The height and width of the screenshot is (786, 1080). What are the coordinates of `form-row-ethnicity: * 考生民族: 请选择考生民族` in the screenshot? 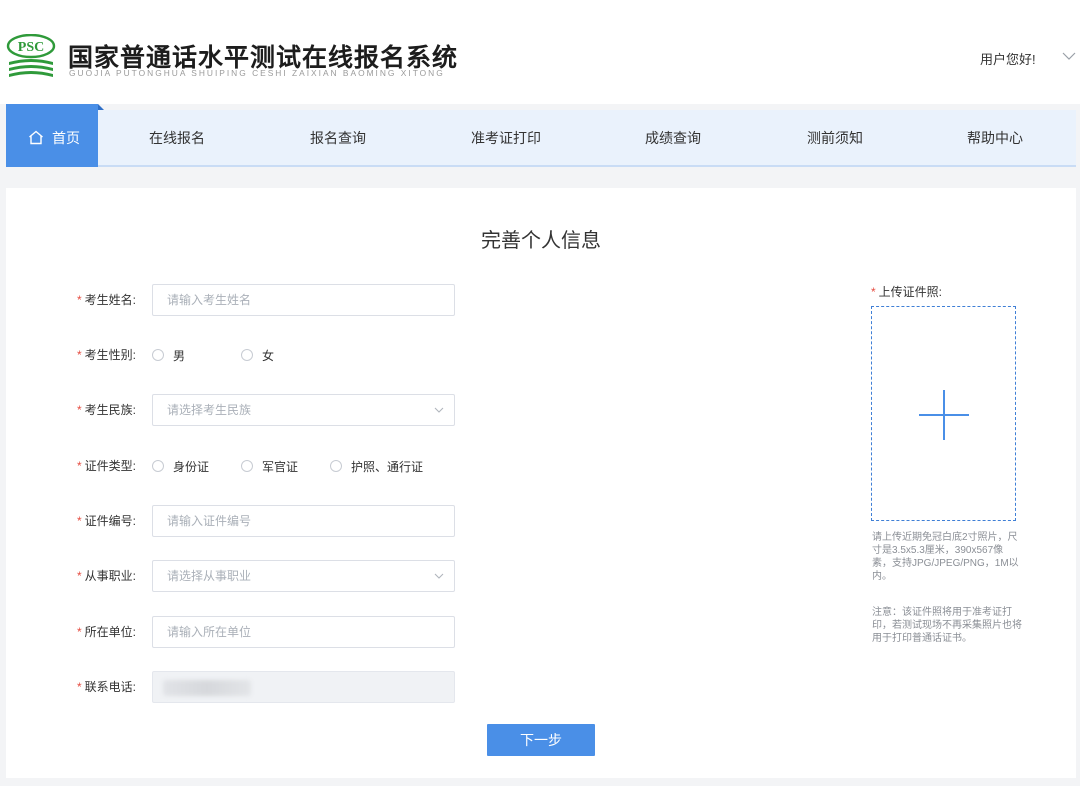 It's located at (236, 410).